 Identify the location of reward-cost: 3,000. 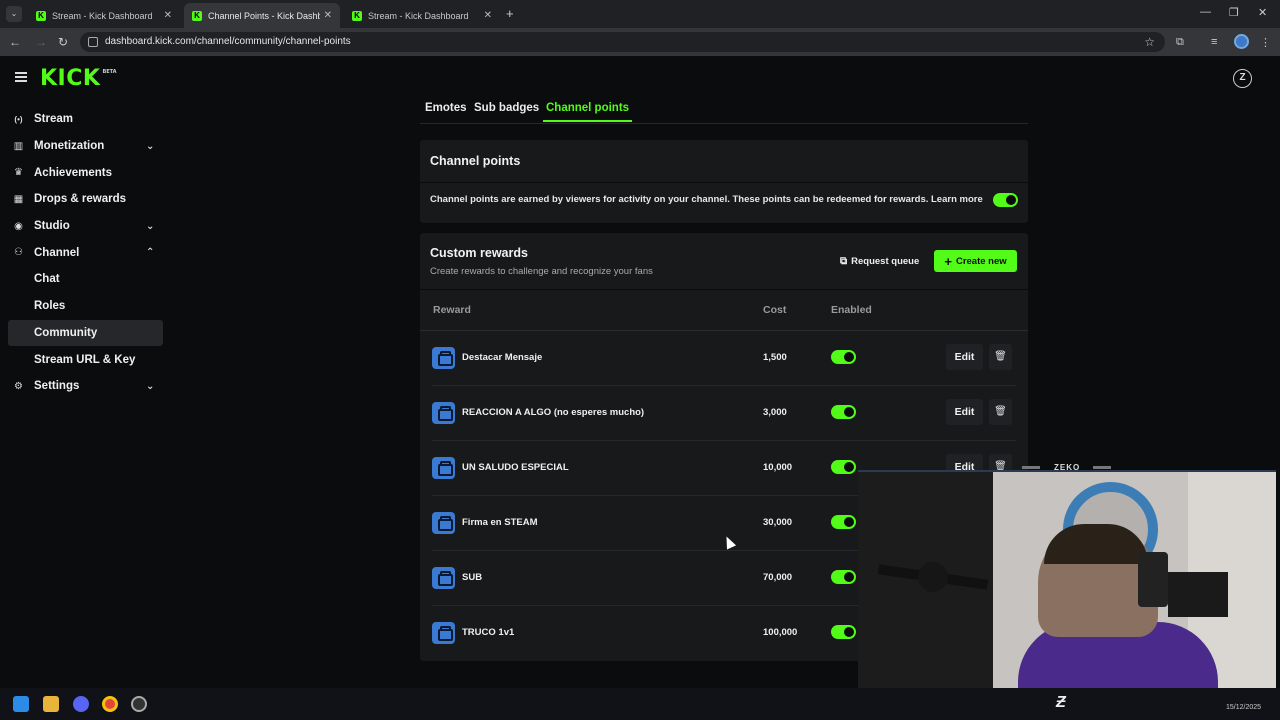
(775, 412).